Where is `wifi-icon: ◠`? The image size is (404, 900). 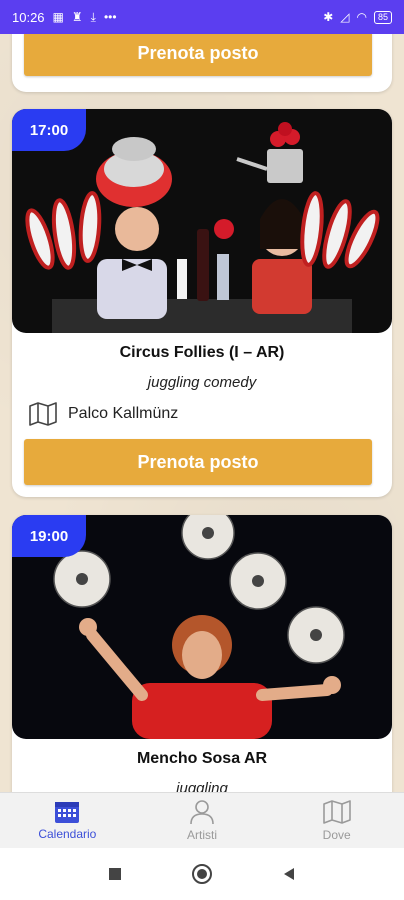 wifi-icon: ◠ is located at coordinates (361, 17).